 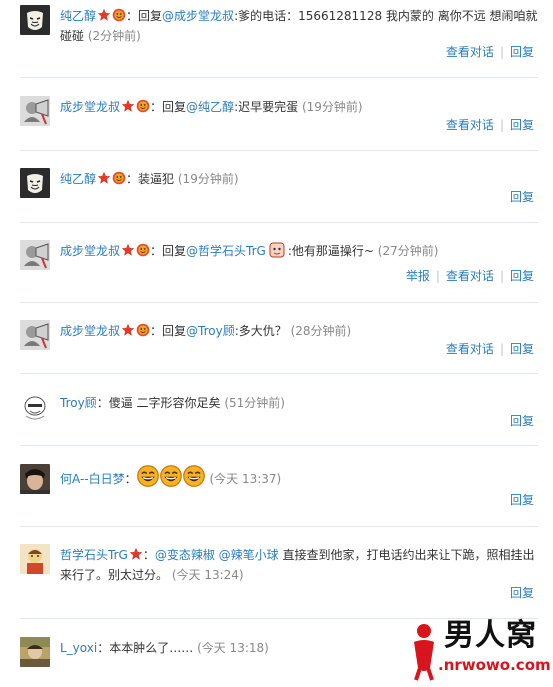 What do you see at coordinates (35, 407) in the screenshot?
I see `meme-avatar` at bounding box center [35, 407].